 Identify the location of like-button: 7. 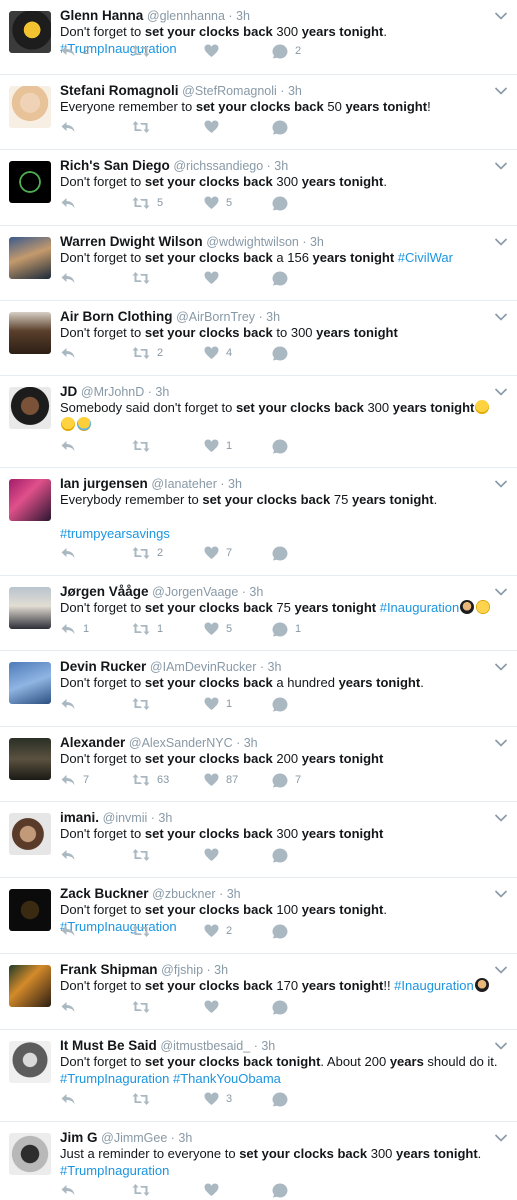
(218, 553).